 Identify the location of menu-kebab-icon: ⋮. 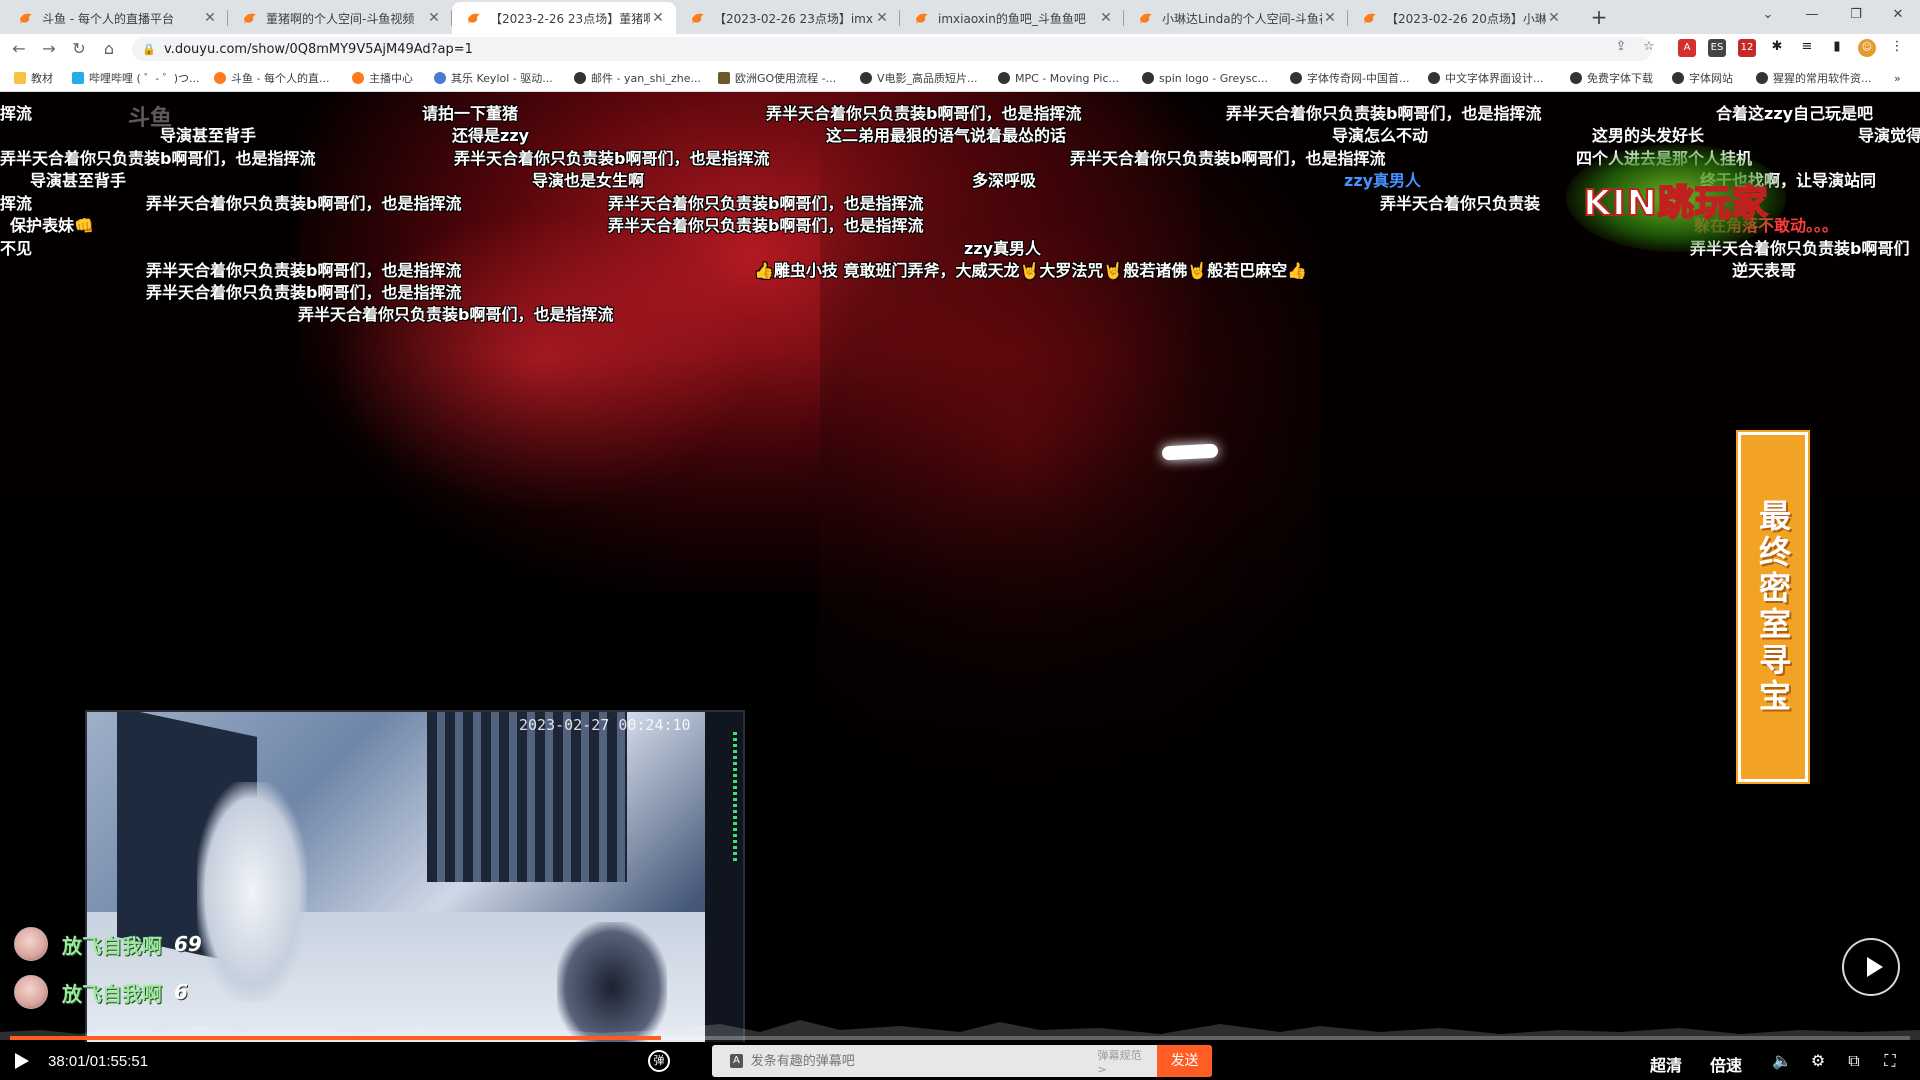
(1897, 47).